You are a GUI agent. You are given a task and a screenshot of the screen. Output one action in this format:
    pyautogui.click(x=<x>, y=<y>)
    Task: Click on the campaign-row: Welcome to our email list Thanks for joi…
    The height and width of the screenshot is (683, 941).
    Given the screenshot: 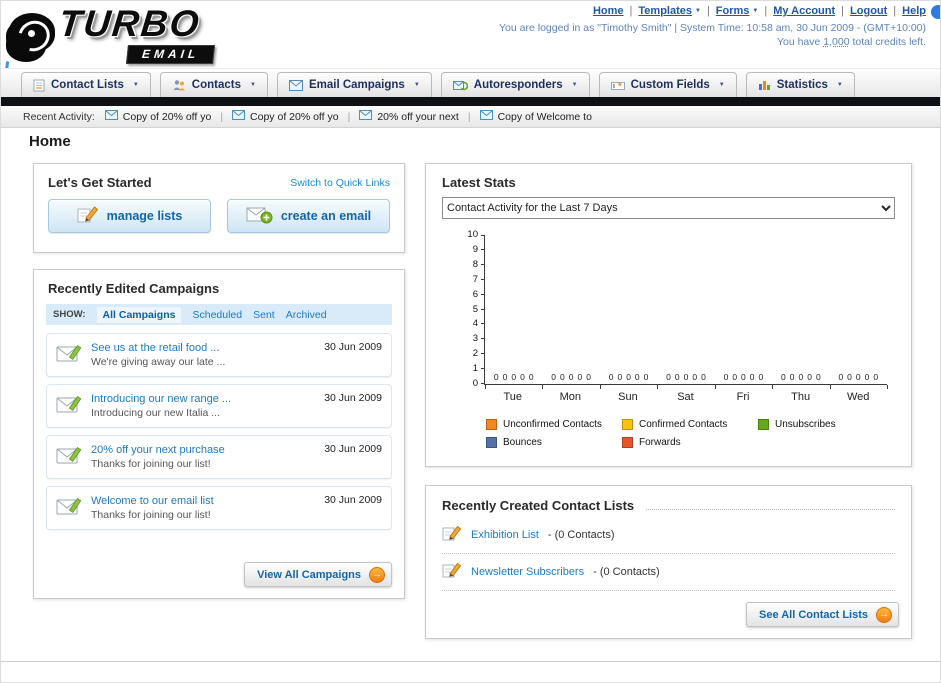 What is the action you would take?
    pyautogui.click(x=219, y=508)
    